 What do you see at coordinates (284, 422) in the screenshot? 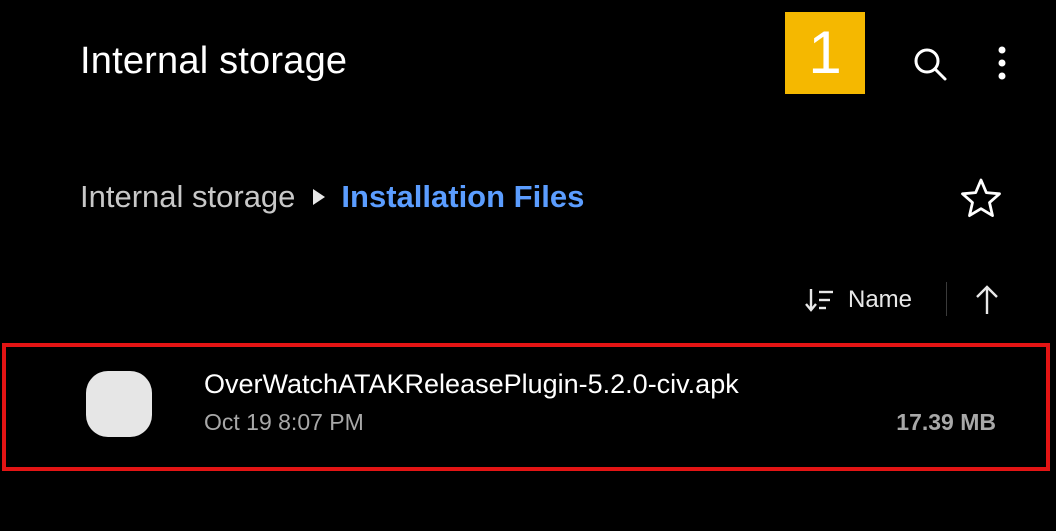
I see `file-modified-date: Oct 19 8:07 PM` at bounding box center [284, 422].